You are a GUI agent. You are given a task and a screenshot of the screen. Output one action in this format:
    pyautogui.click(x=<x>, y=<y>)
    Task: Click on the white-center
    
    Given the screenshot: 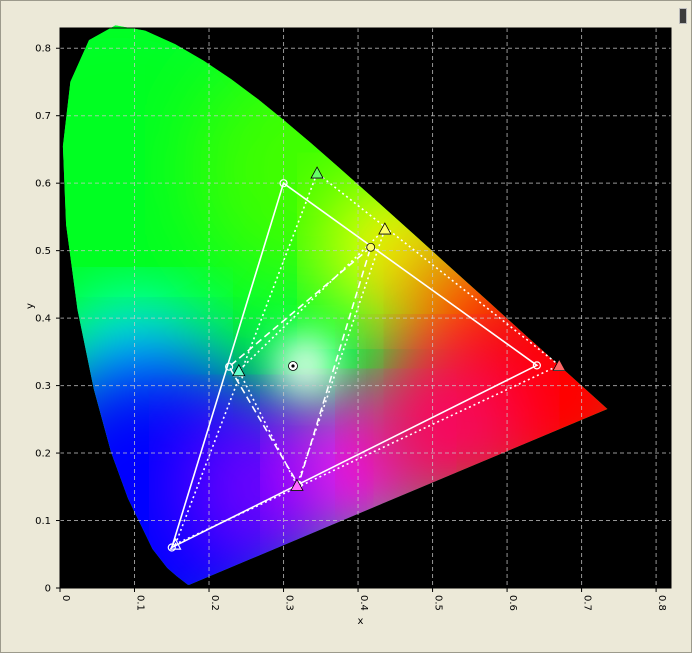 What is the action you would take?
    pyautogui.click(x=305, y=365)
    